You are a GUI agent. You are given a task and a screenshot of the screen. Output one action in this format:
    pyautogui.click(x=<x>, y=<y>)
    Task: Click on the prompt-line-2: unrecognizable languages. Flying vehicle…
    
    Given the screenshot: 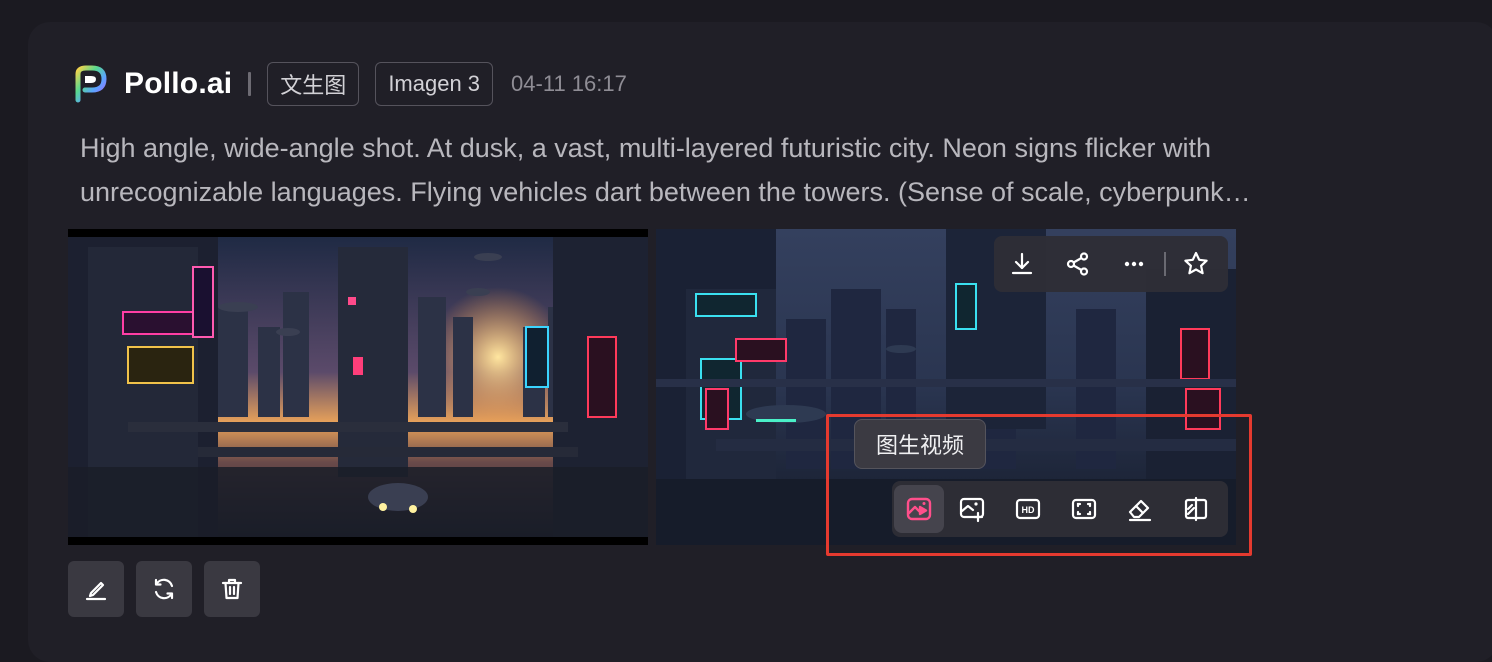 What is the action you would take?
    pyautogui.click(x=665, y=192)
    